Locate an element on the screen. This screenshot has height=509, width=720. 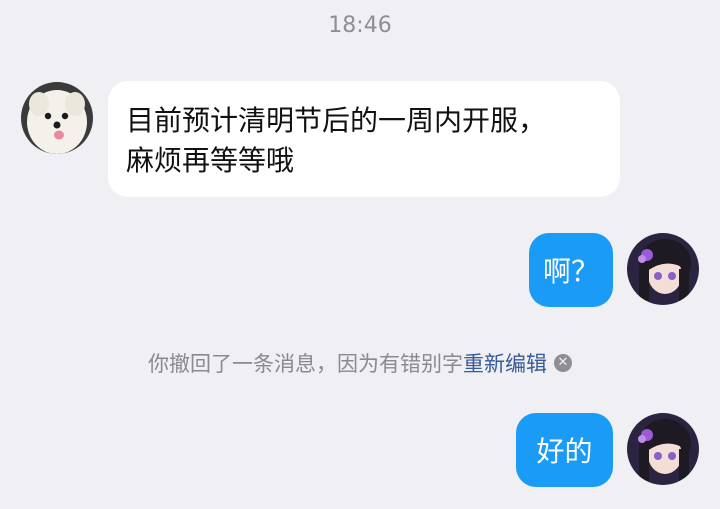
outgoing-message-bubble: 好的 is located at coordinates (564, 450).